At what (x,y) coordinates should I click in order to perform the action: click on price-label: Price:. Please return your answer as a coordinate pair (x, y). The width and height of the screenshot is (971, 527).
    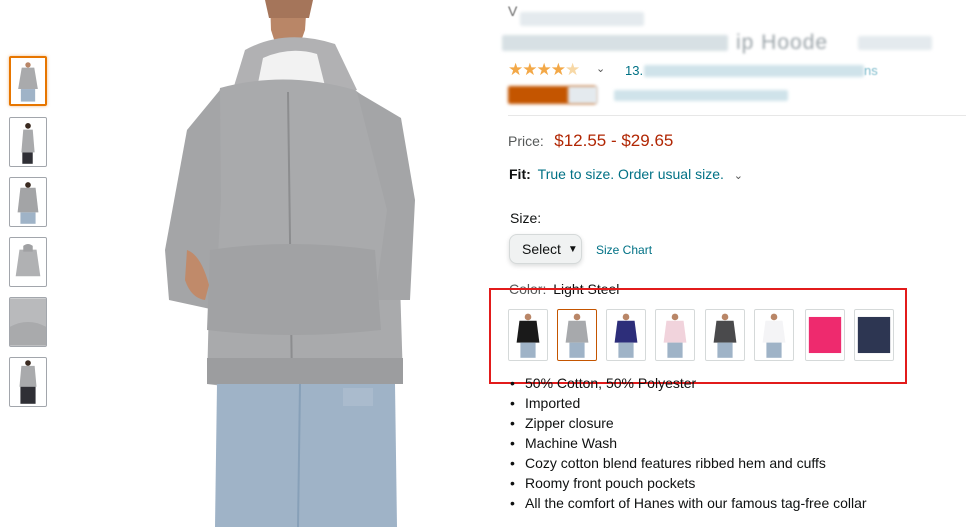
    Looking at the image, I should click on (526, 141).